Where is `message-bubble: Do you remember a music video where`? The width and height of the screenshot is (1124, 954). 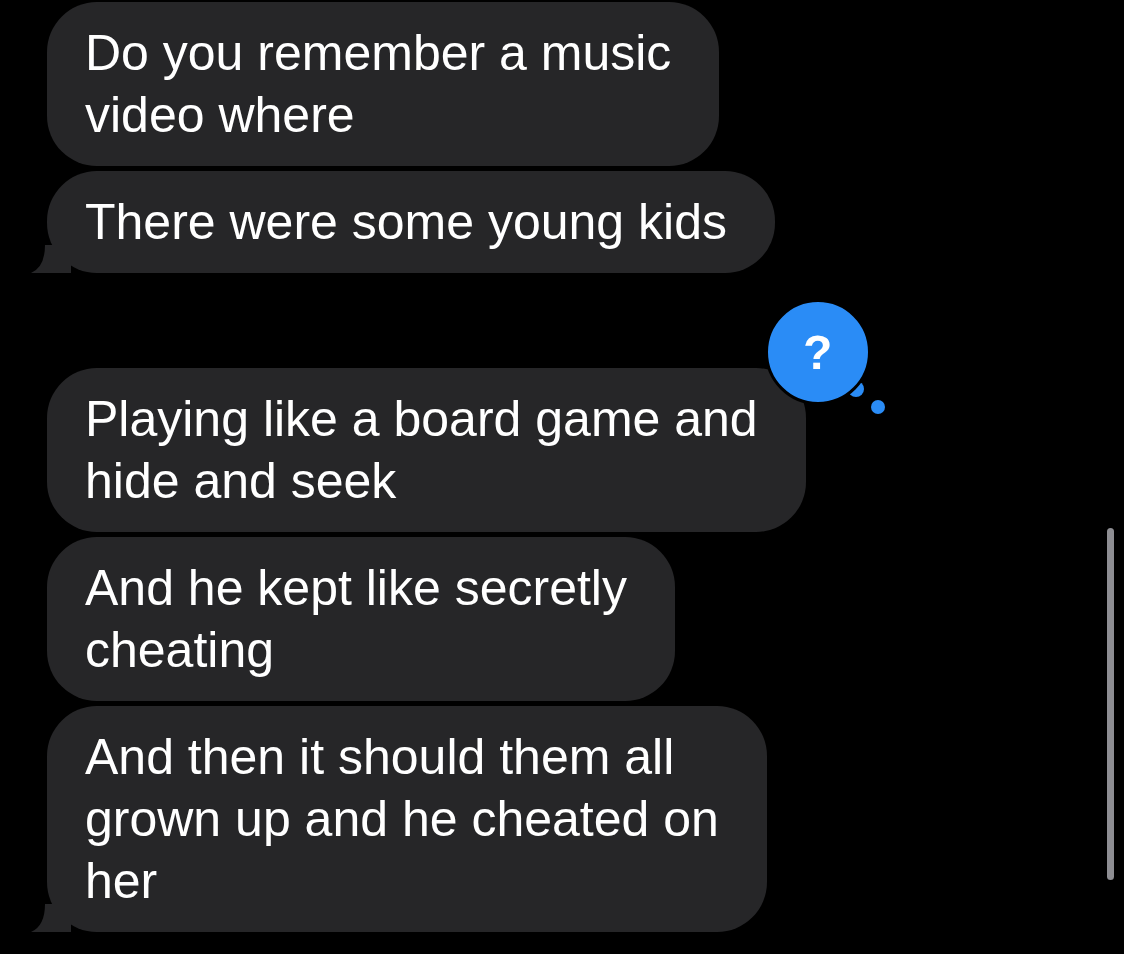 message-bubble: Do you remember a music video where is located at coordinates (383, 84).